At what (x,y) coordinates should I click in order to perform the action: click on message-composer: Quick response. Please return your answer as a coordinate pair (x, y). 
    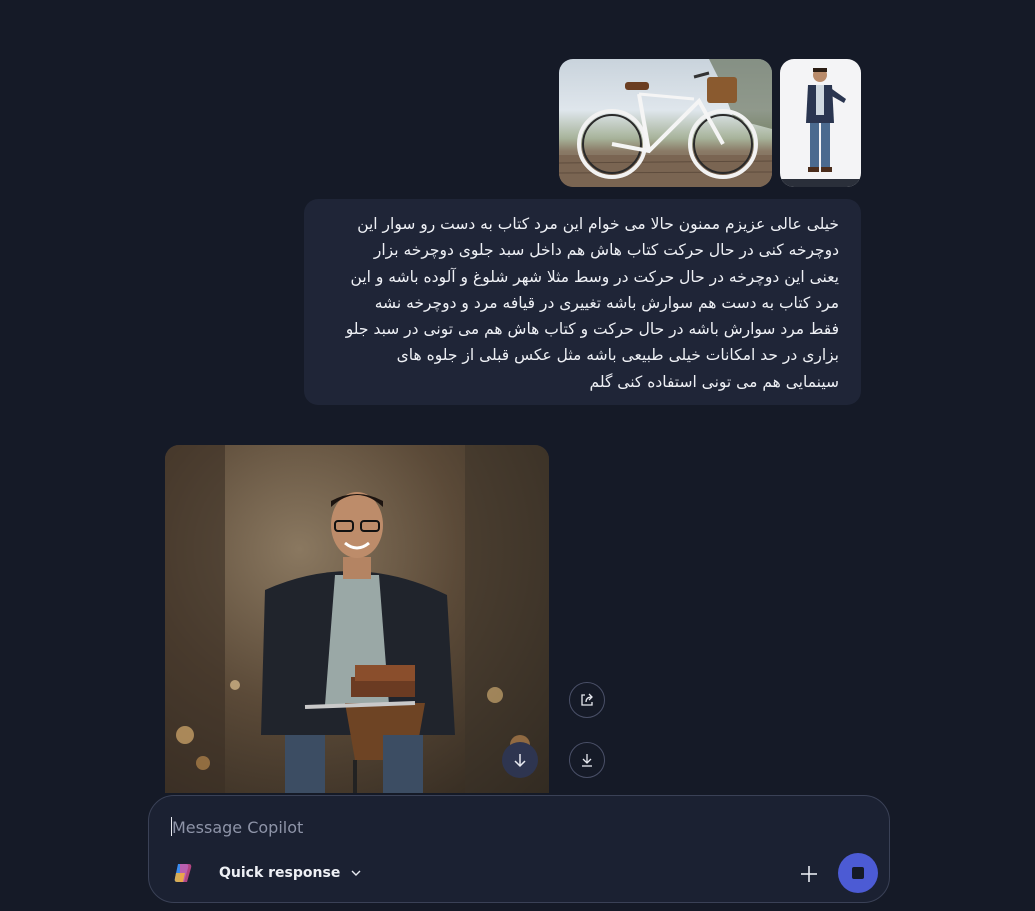
    Looking at the image, I should click on (519, 849).